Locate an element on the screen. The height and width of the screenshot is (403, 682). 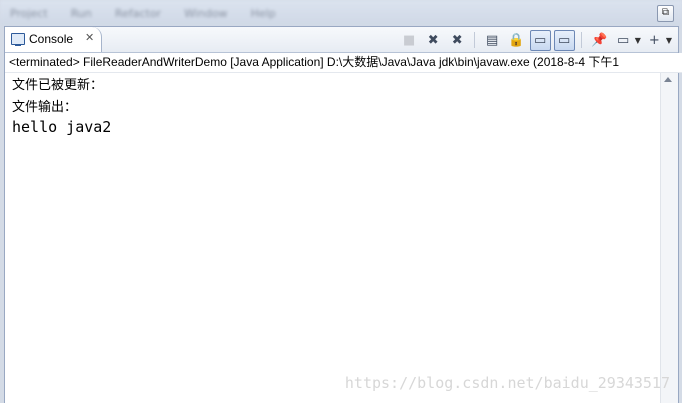
output-line: hello java2 is located at coordinates (62, 127).